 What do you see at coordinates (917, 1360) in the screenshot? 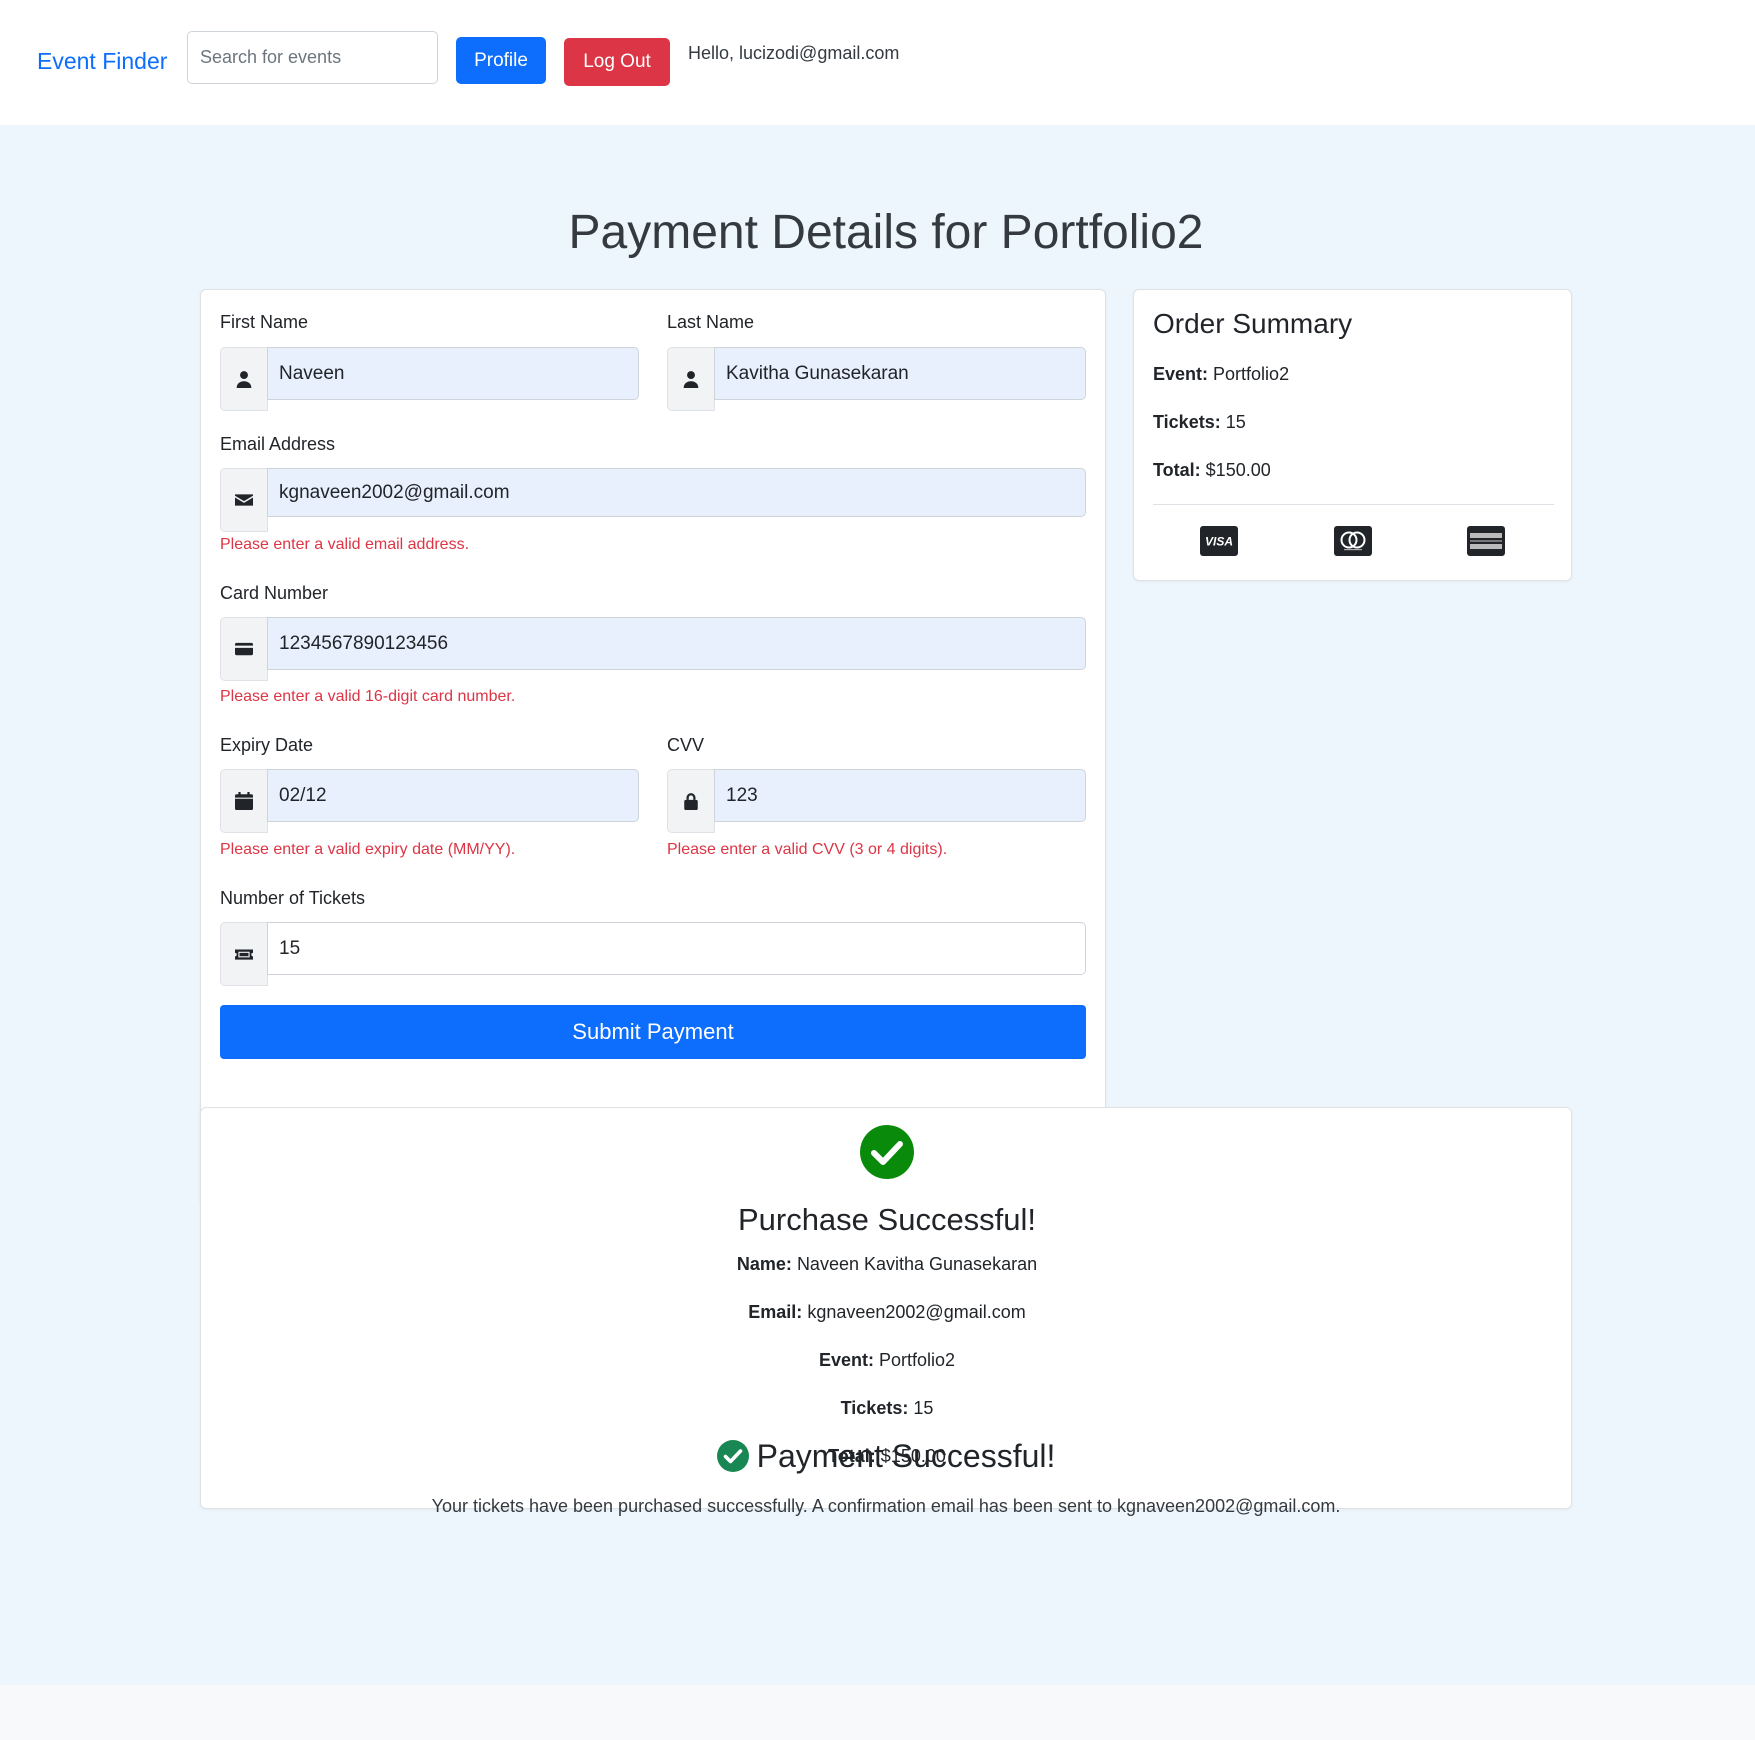
I see `purchase-event-value: Portfolio2` at bounding box center [917, 1360].